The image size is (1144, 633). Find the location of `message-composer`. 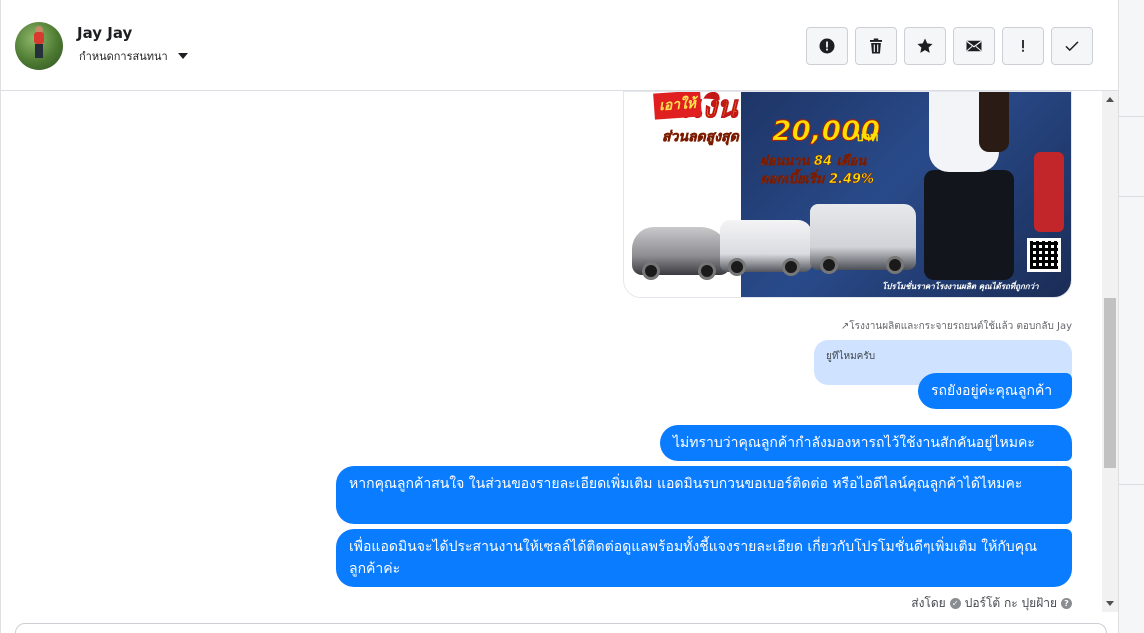

message-composer is located at coordinates (561, 628).